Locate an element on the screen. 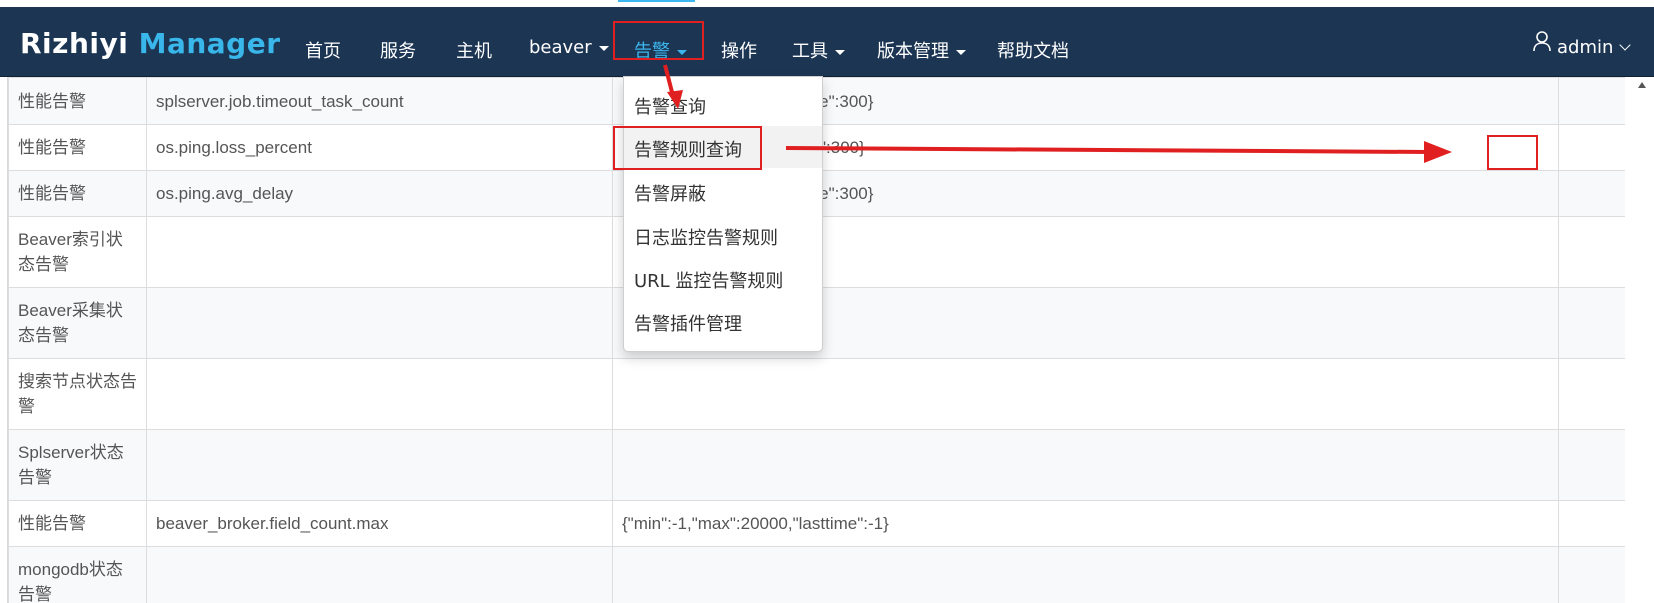  table-row: 搜索节点状态告警 紧急 修改/删除 is located at coordinates (817, 394).